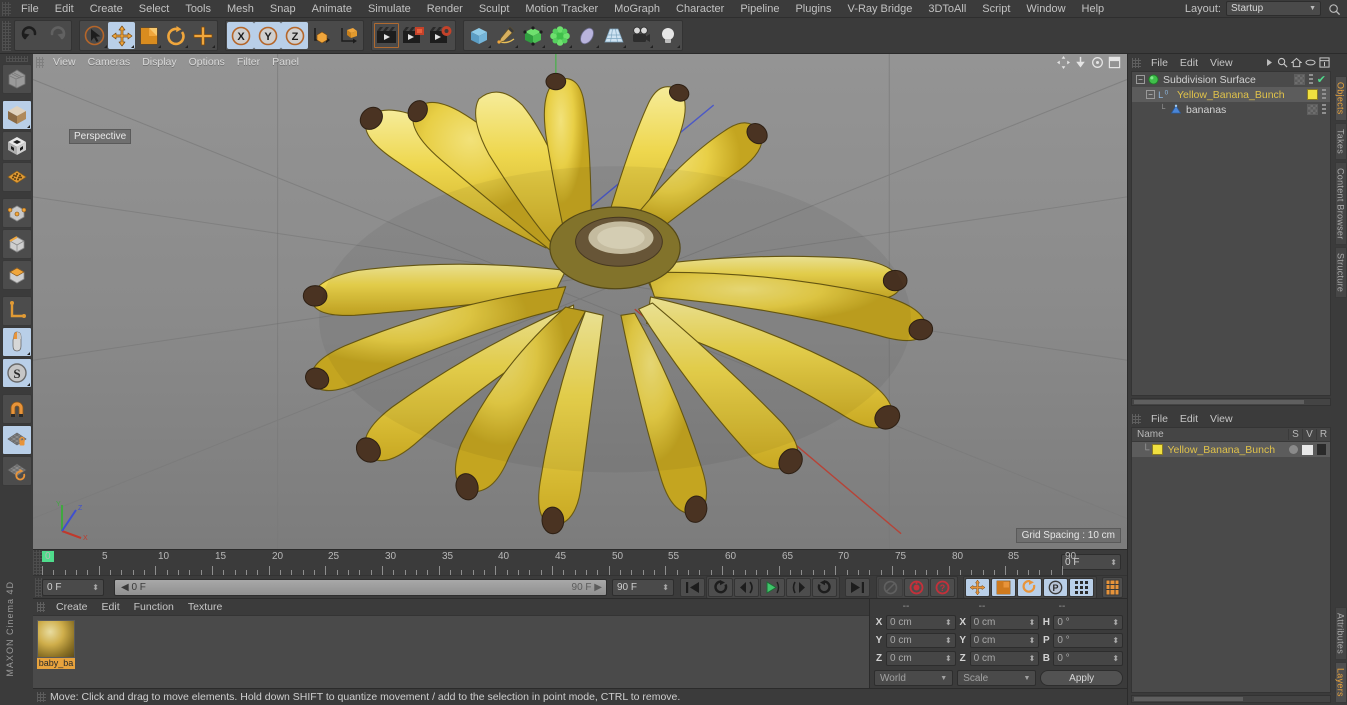  Describe the element at coordinates (1136, 418) in the screenshot. I see `layer-manager-grip` at that location.